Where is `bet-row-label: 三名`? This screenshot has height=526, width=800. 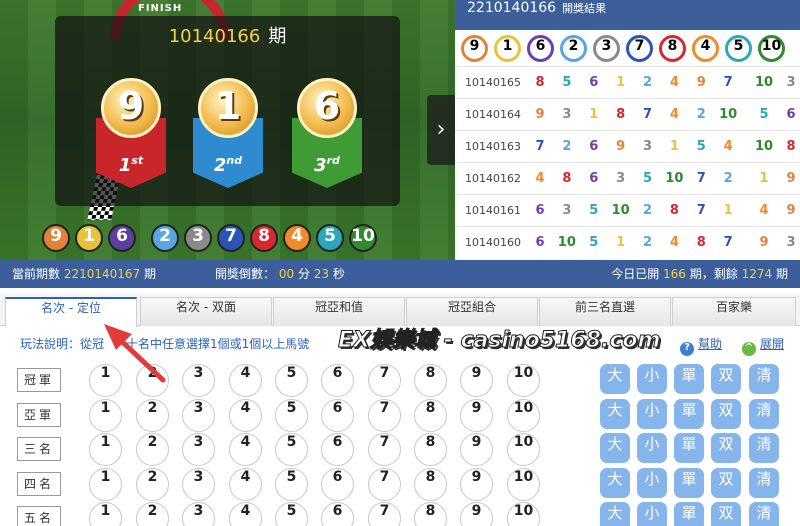
bet-row-label: 三名 is located at coordinates (39, 449).